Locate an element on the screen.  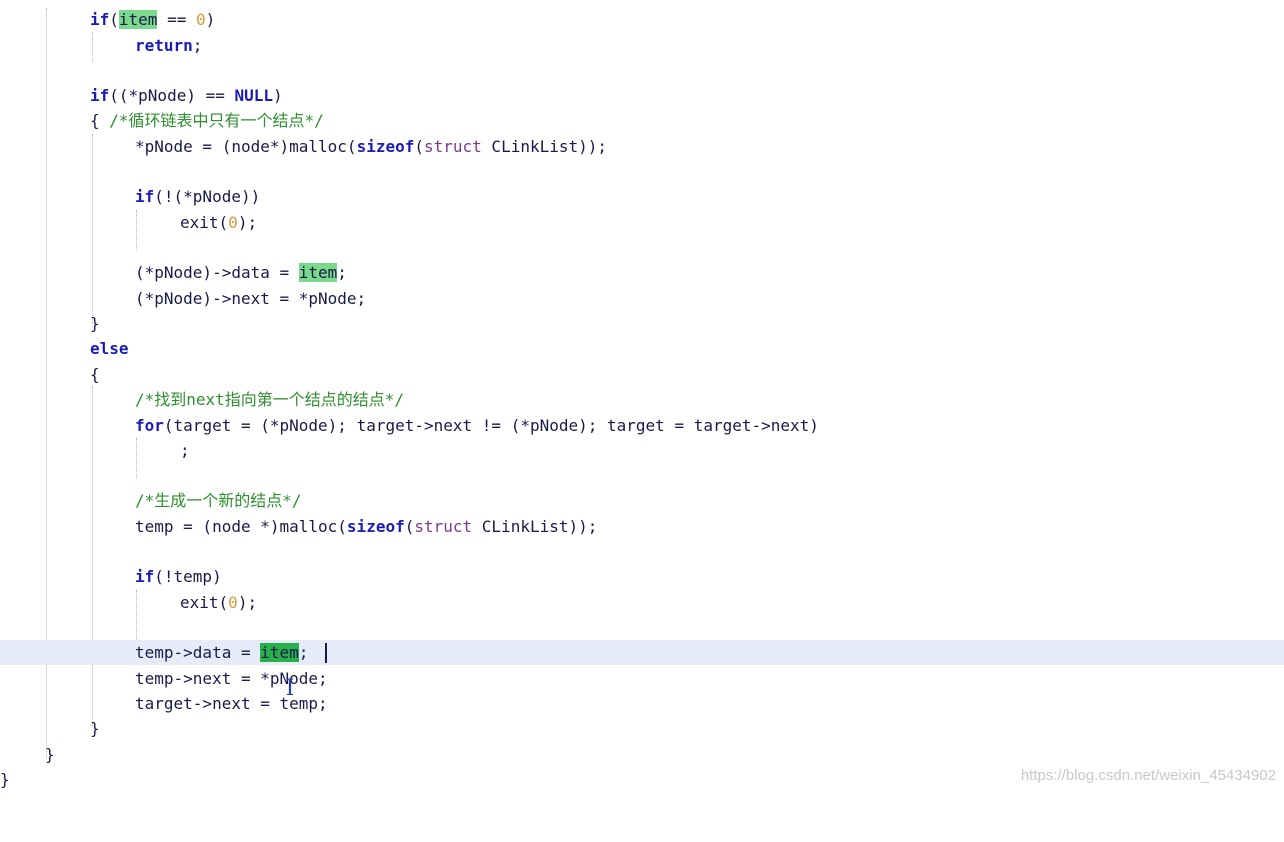
current-code-line: temp->data = item; is located at coordinates (642, 652).